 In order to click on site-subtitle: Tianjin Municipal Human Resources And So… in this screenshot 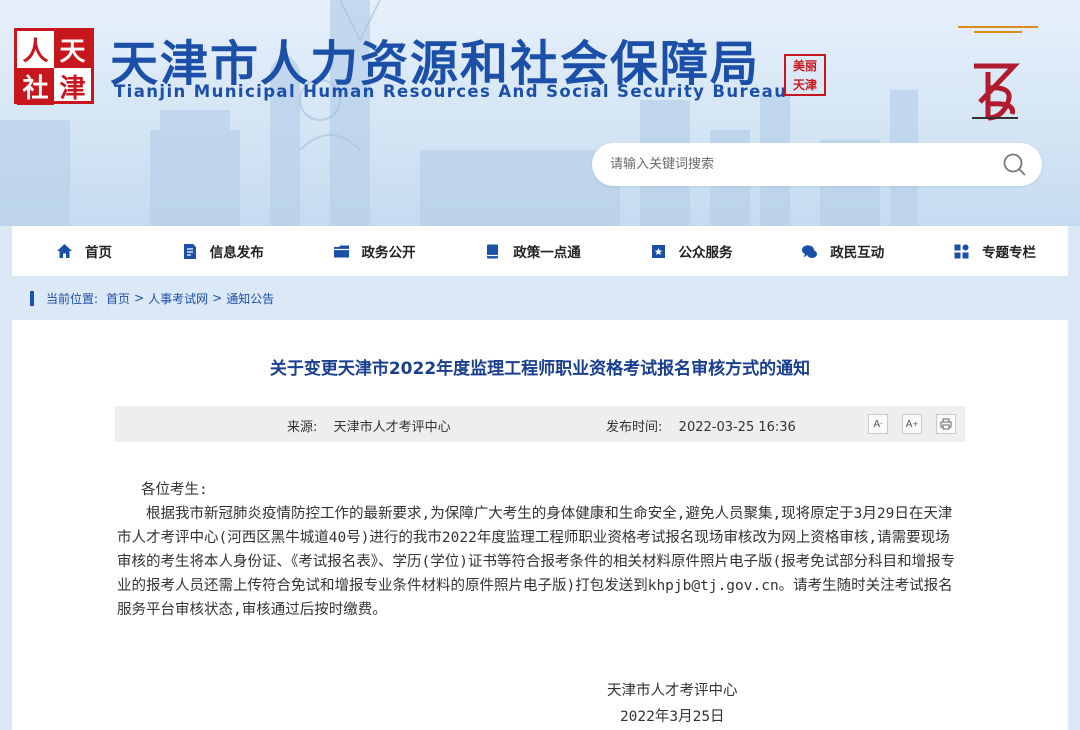, I will do `click(451, 91)`.